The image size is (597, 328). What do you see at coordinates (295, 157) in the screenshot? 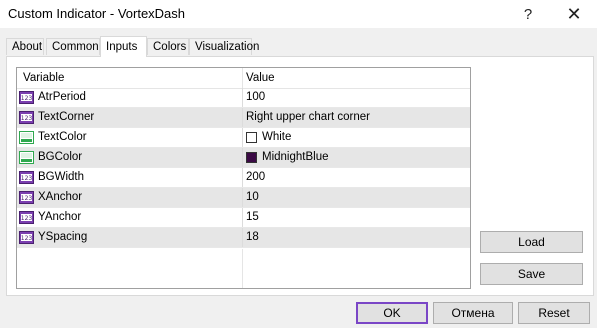
I see `variable-value: MidnightBlue` at bounding box center [295, 157].